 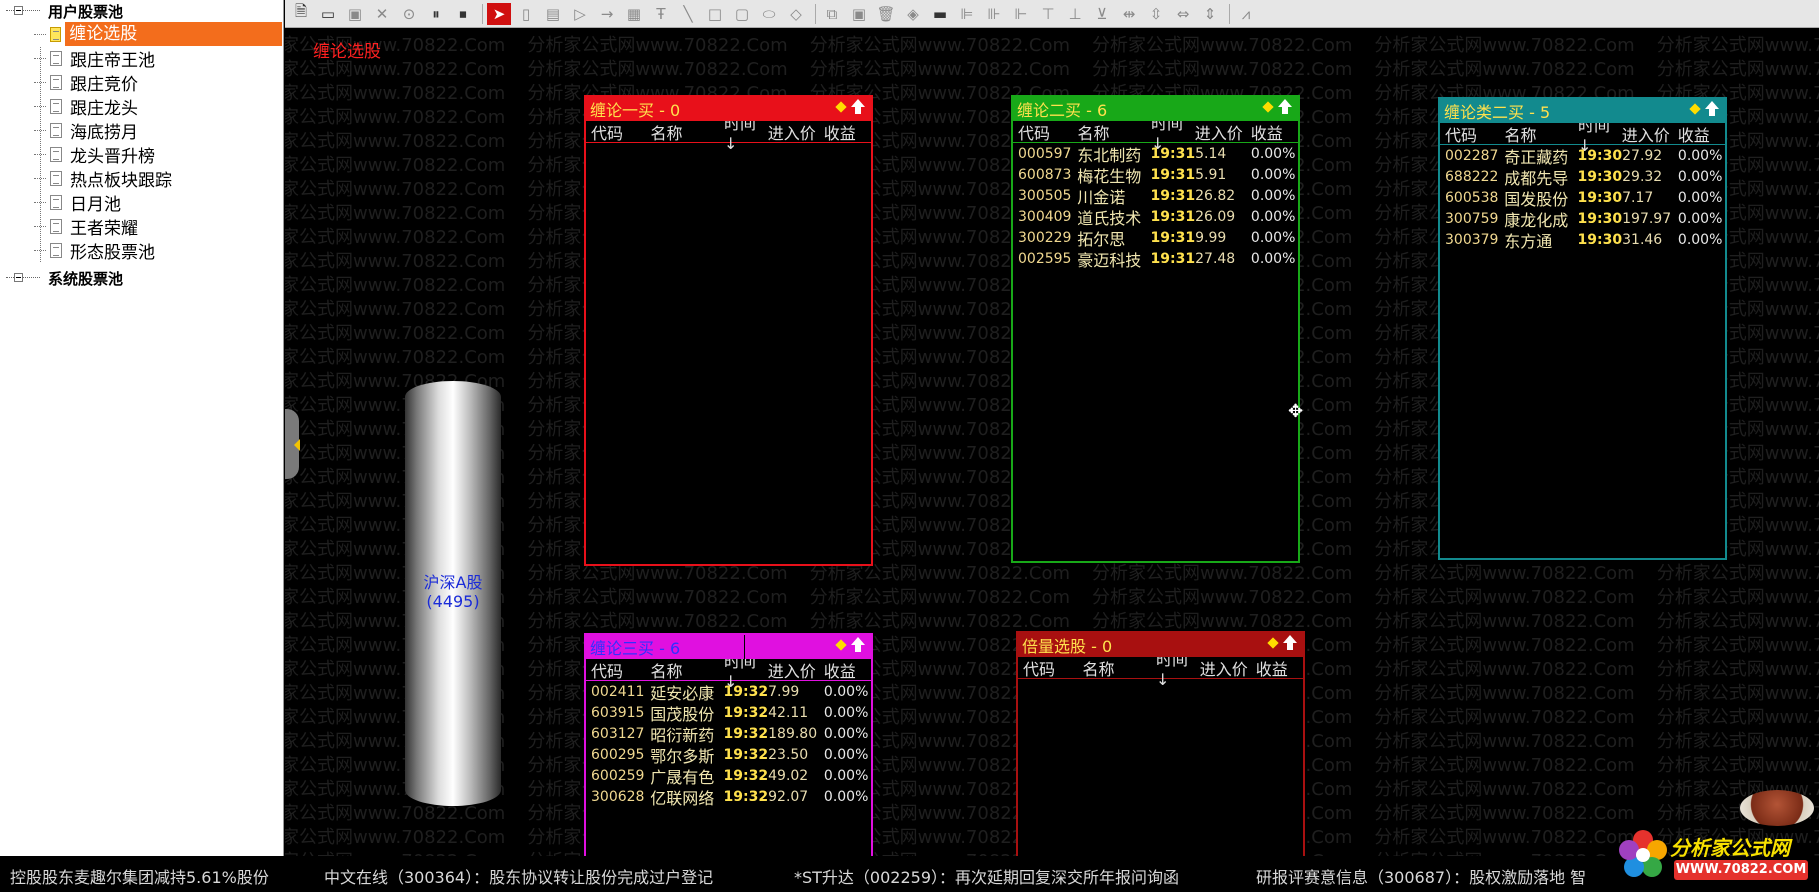 I want to click on align-left-icon: ⊫, so click(x=967, y=14).